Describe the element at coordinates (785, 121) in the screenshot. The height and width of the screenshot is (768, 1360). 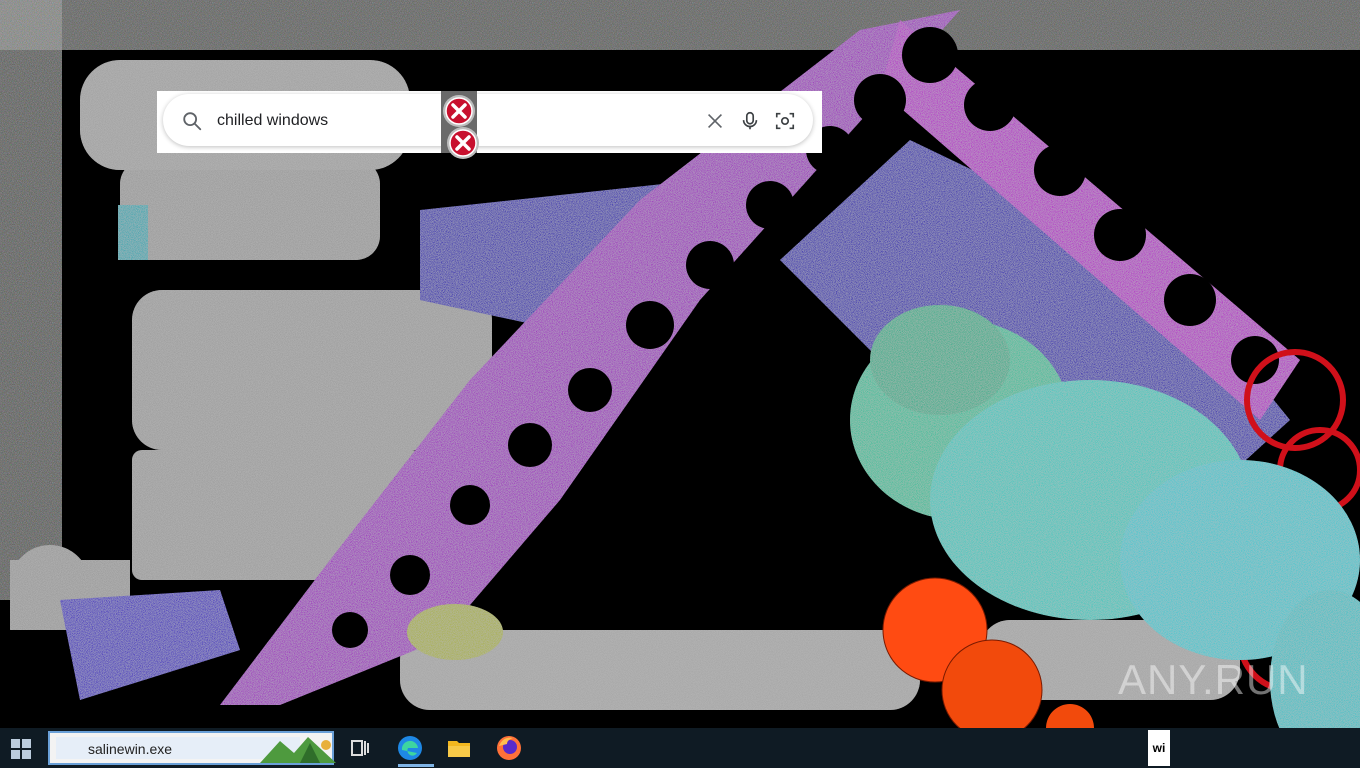
I see `camera-lens-icon` at that location.